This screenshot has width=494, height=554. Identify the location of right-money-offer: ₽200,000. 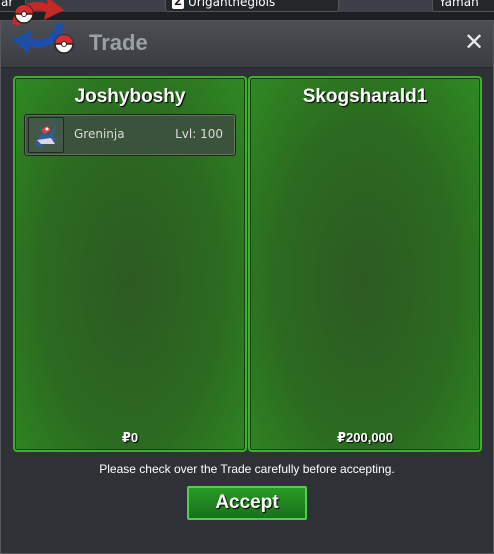
(365, 437).